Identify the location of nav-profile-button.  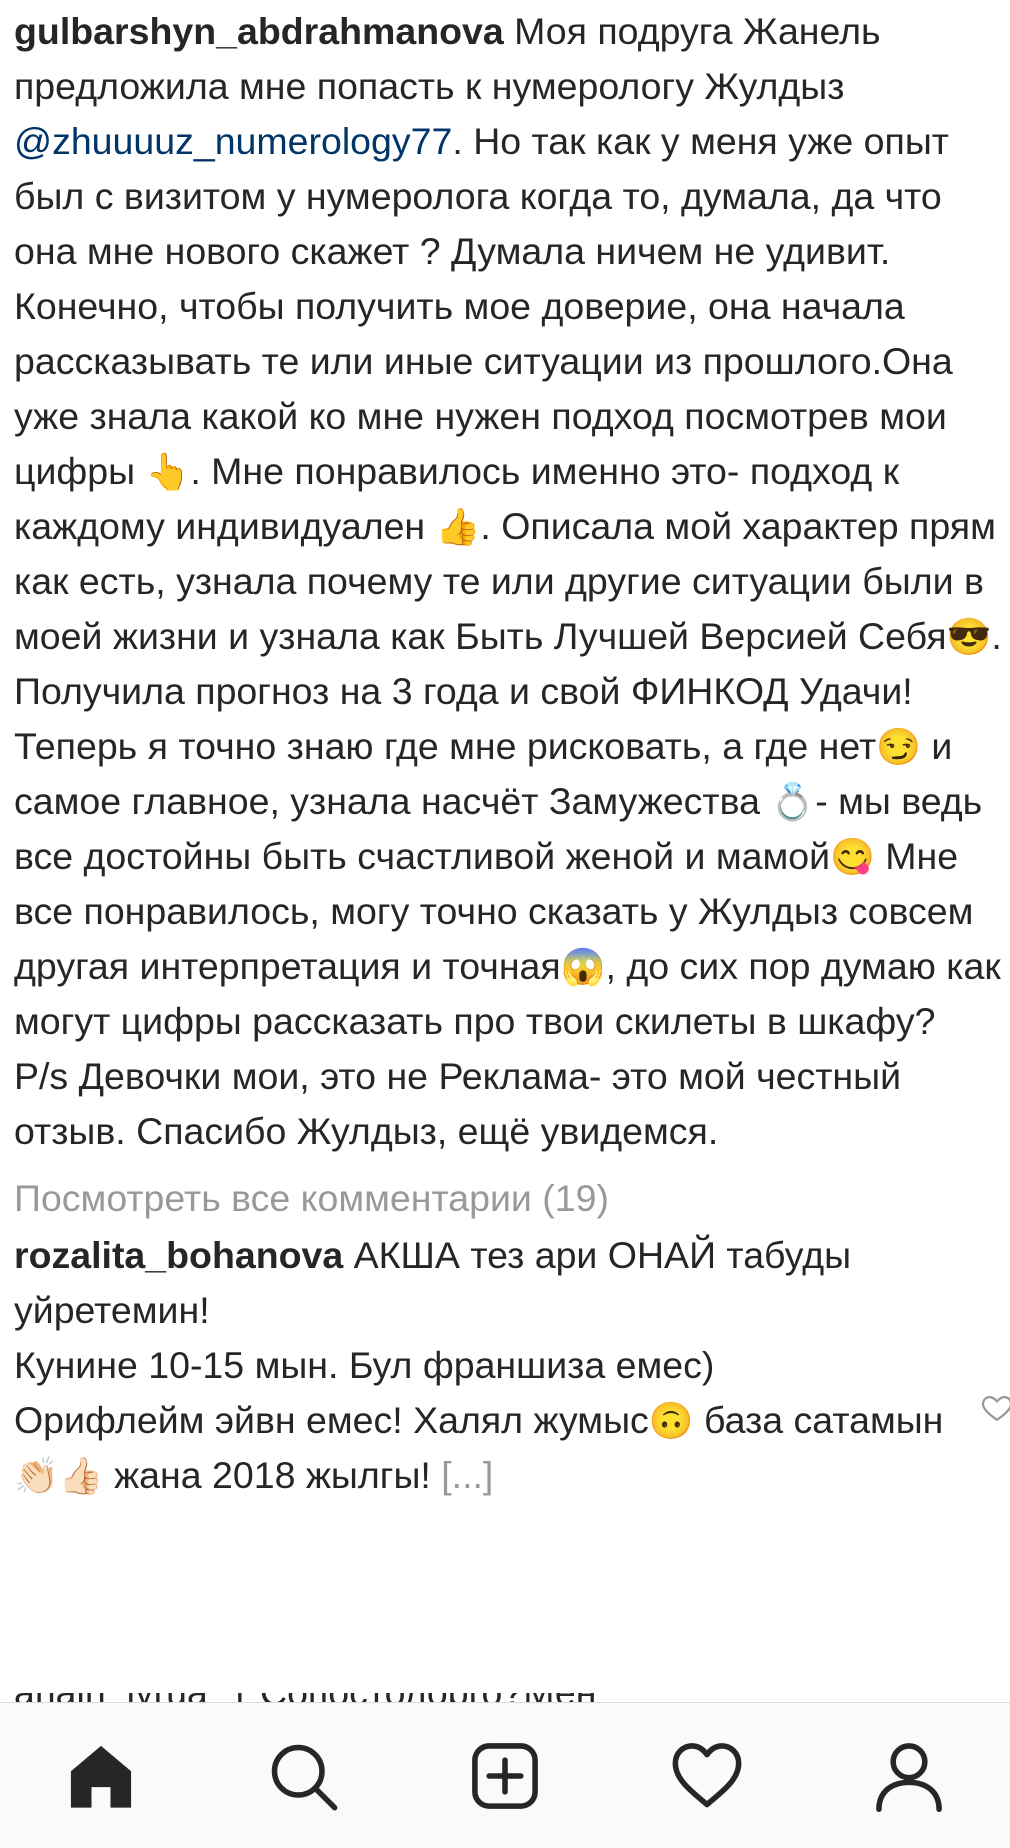
(909, 1776).